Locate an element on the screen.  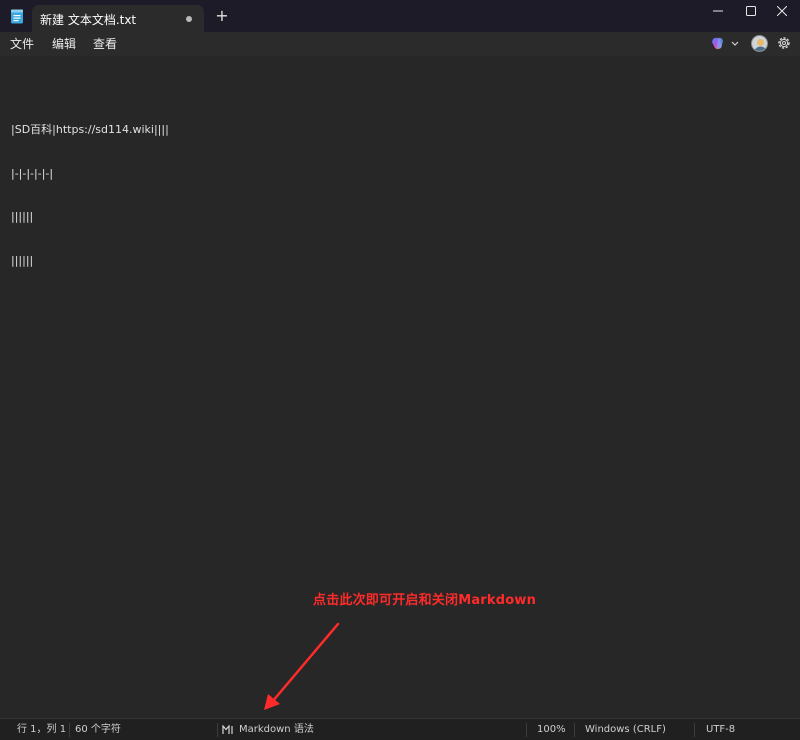
cursor-position: 行 1，列 1 is located at coordinates (41, 730).